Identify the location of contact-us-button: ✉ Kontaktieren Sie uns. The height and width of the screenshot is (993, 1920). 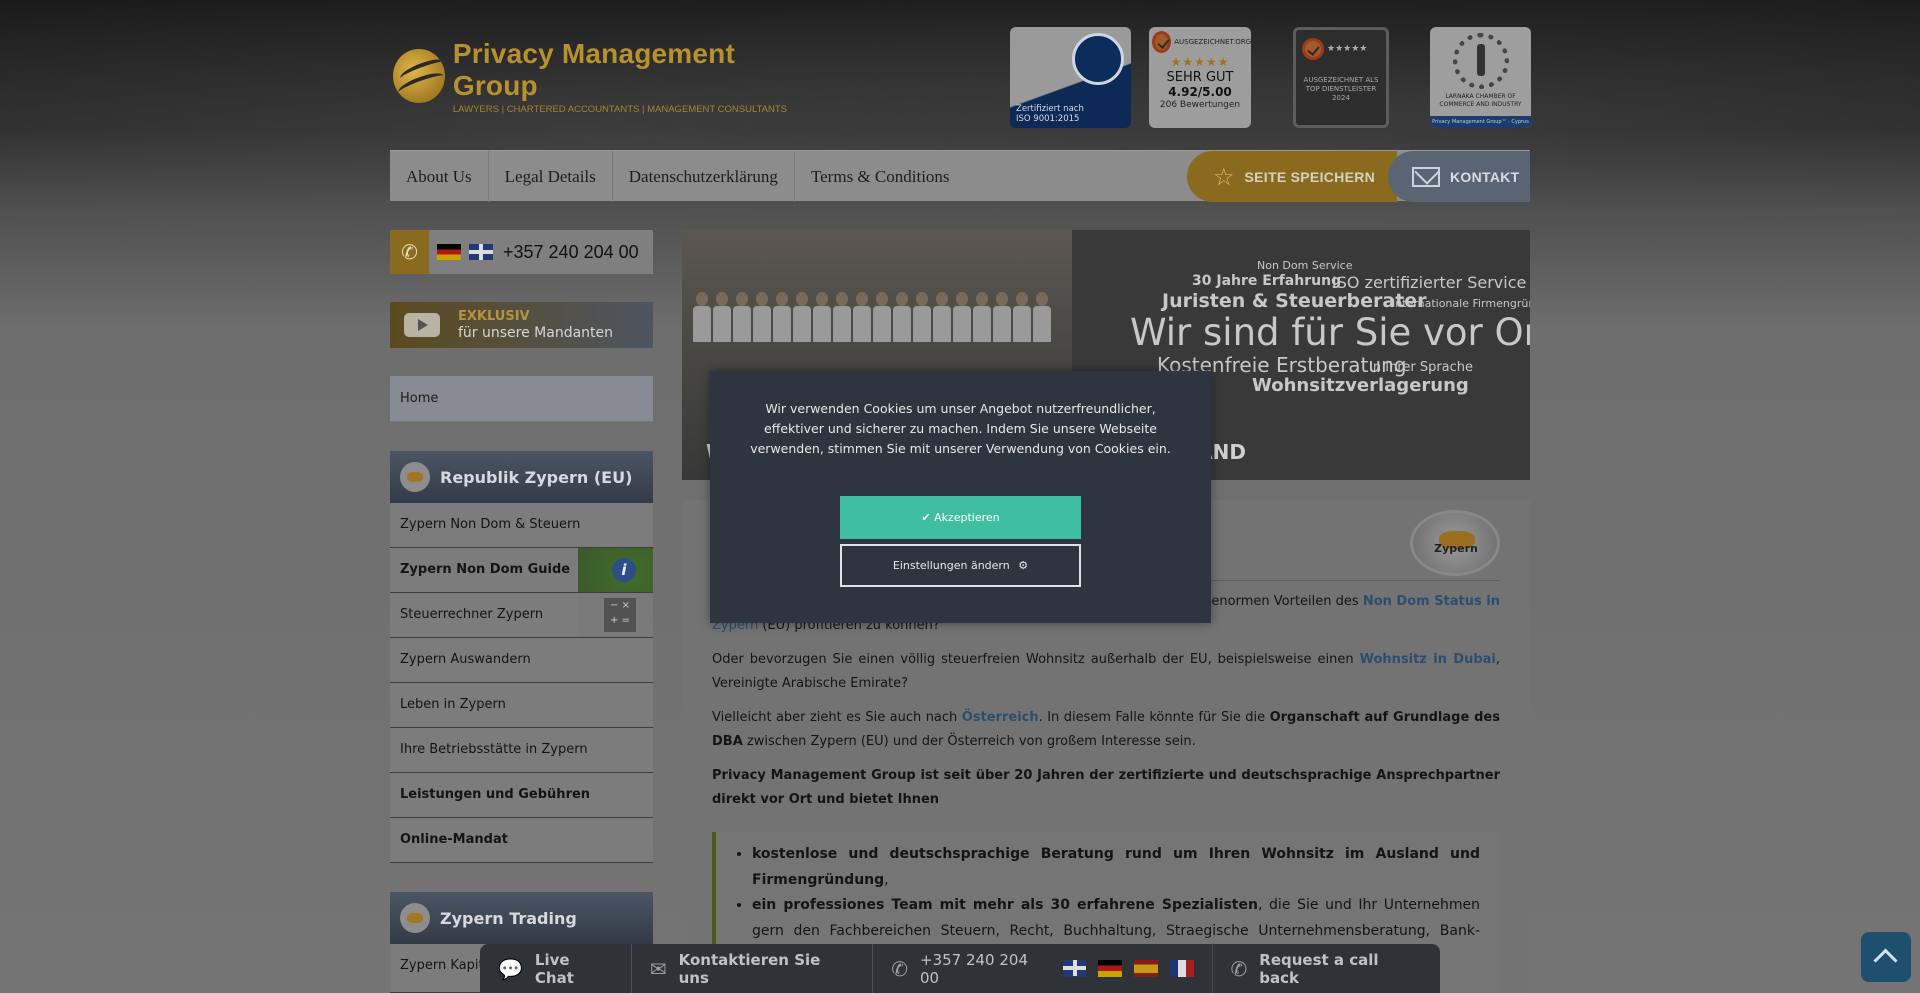
(753, 968).